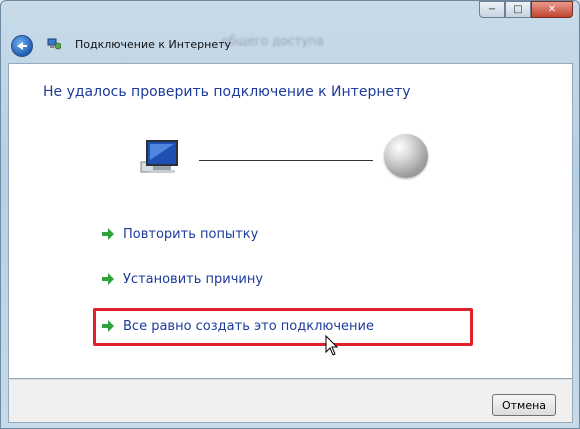  What do you see at coordinates (290, 401) in the screenshot?
I see `footer-bar: Отмена` at bounding box center [290, 401].